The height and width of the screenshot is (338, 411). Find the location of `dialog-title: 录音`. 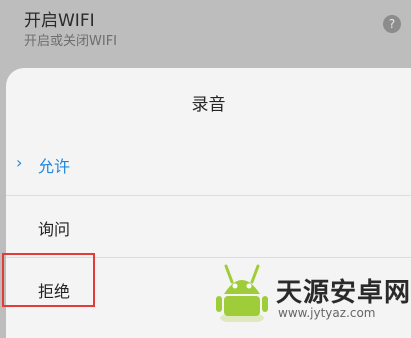

dialog-title: 录音 is located at coordinates (208, 105).